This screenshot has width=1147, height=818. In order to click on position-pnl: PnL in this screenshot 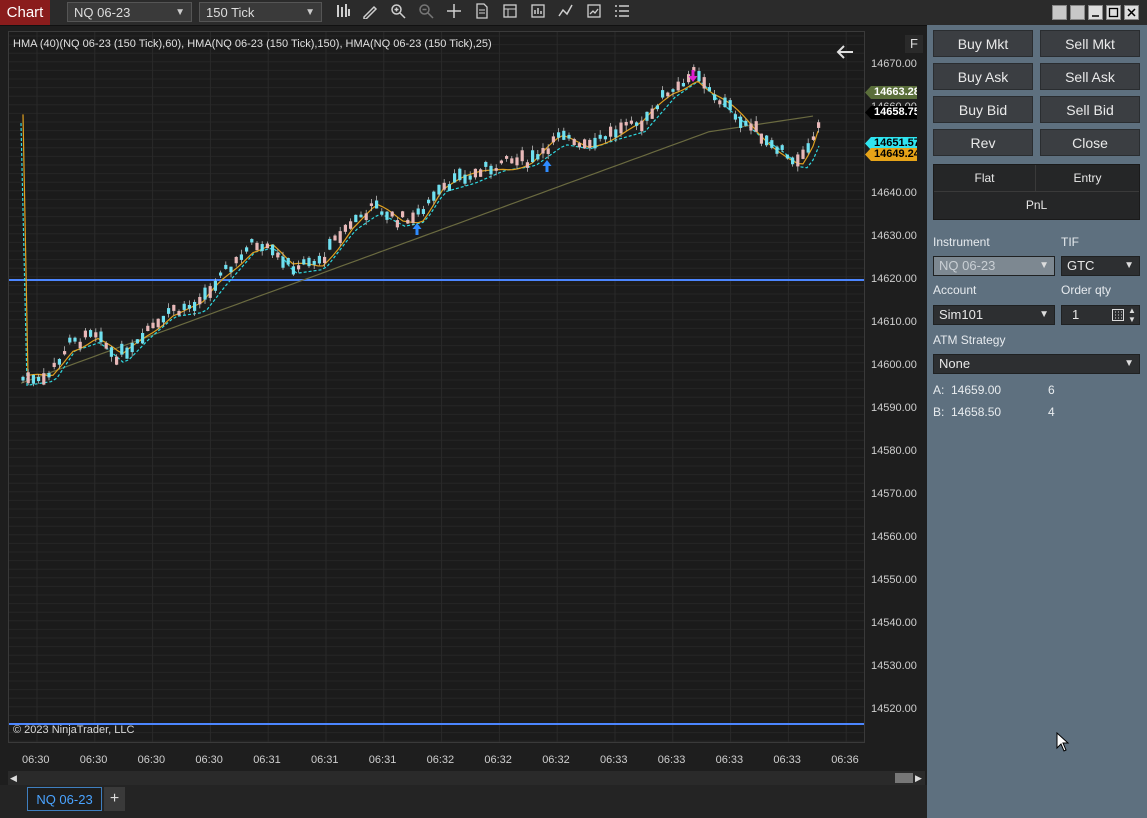, I will do `click(1036, 205)`.